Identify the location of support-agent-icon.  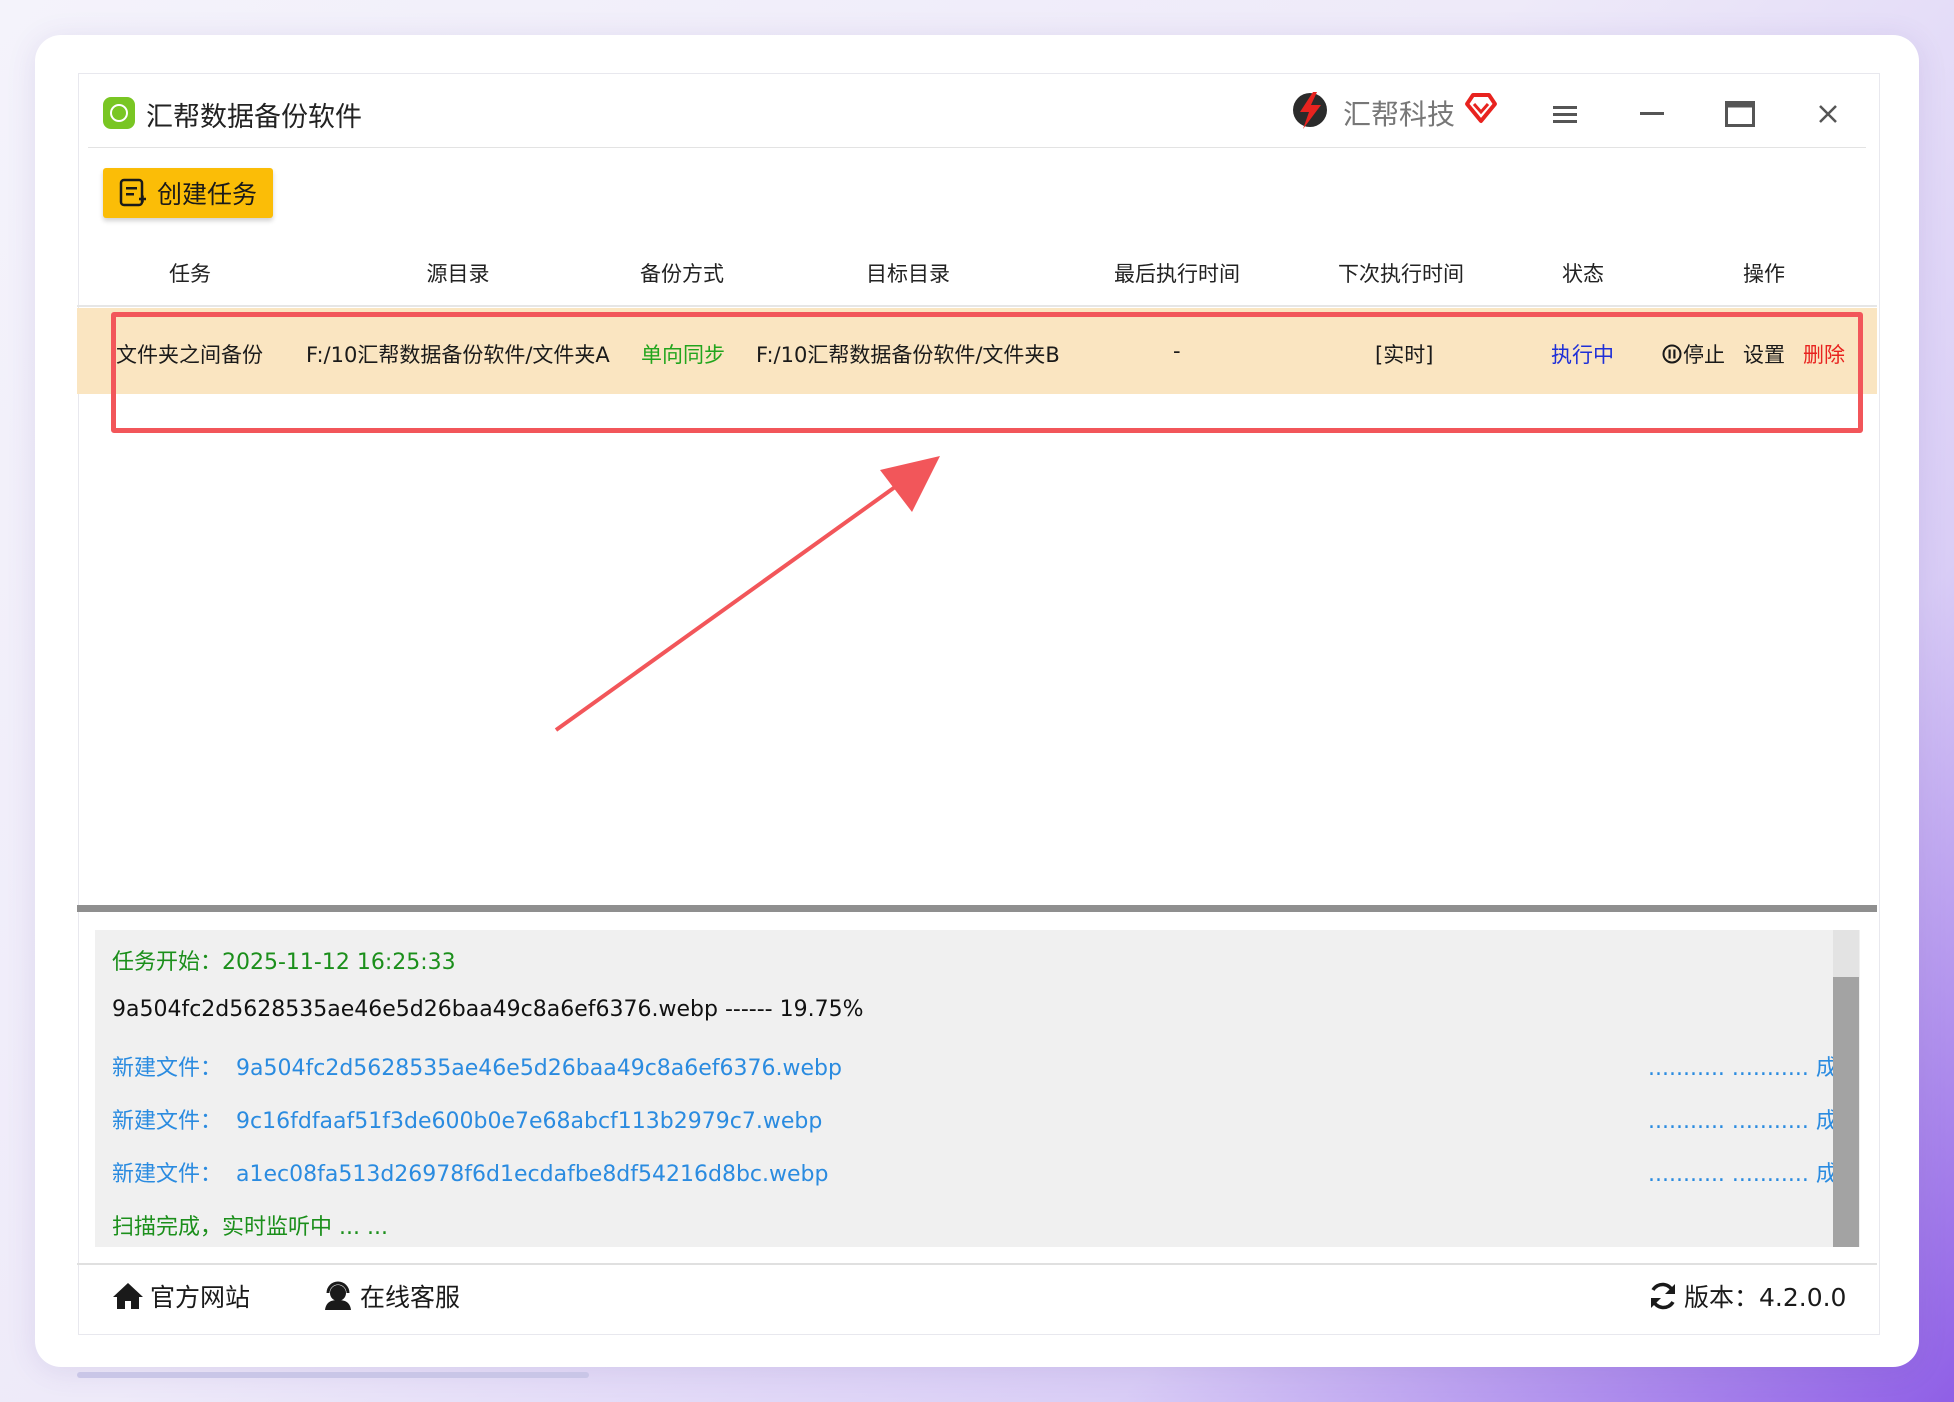
(338, 1295).